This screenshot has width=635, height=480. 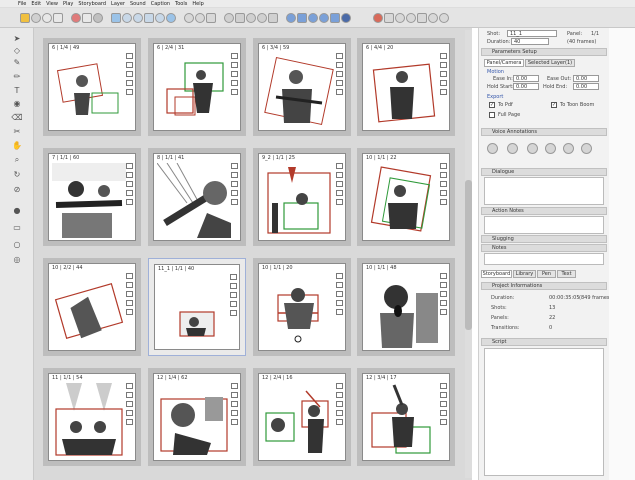 What do you see at coordinates (92, 4) in the screenshot?
I see `menu-item-storyboard: Storyboard` at bounding box center [92, 4].